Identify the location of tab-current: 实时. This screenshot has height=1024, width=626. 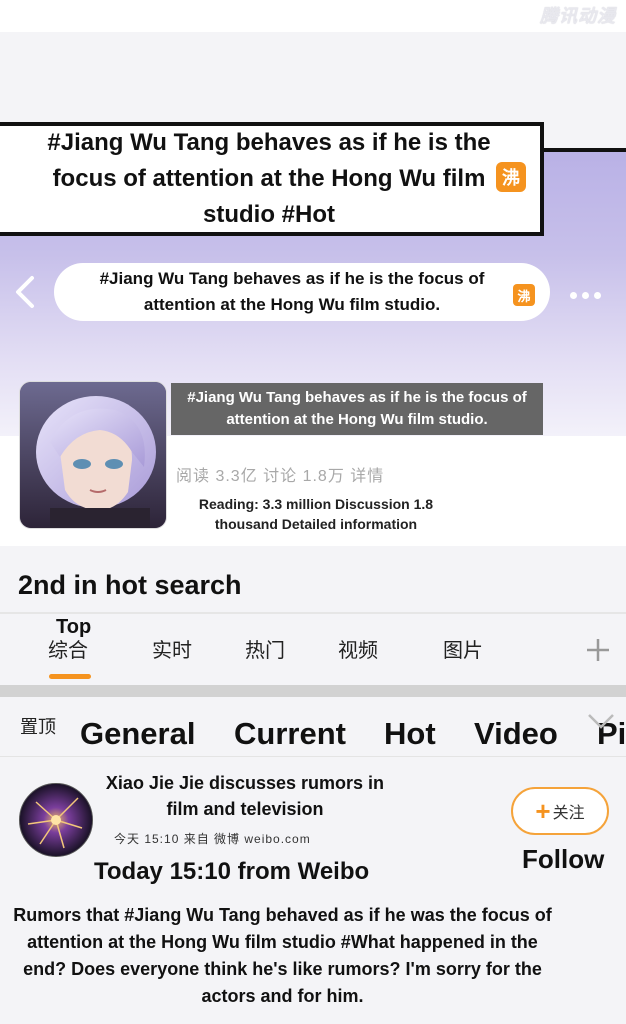
(172, 648).